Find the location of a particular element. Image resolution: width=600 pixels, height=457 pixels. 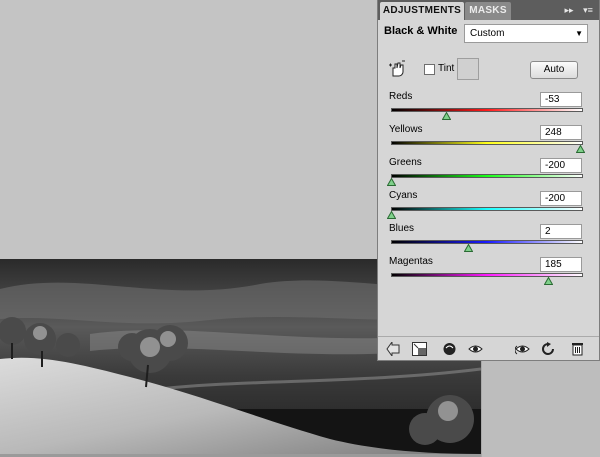

chevron-down-icon: ▼ is located at coordinates (579, 33).